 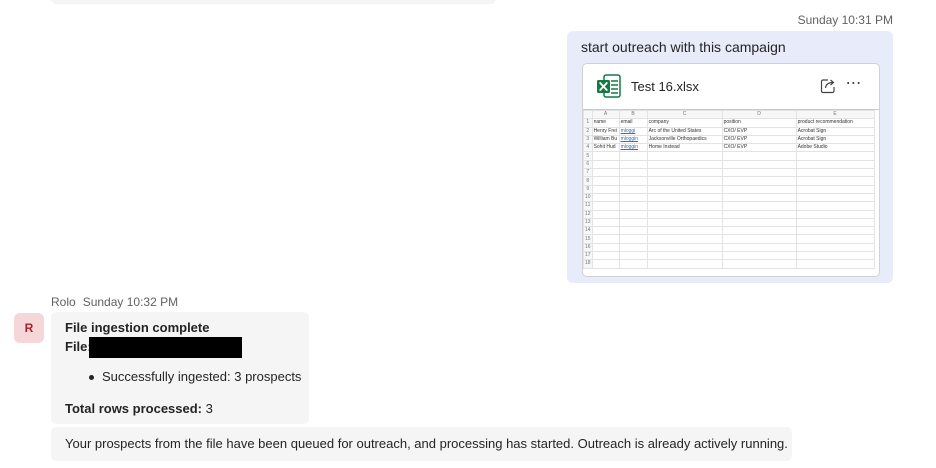 What do you see at coordinates (729, 206) in the screenshot?
I see `spreadsheet-row: 11` at bounding box center [729, 206].